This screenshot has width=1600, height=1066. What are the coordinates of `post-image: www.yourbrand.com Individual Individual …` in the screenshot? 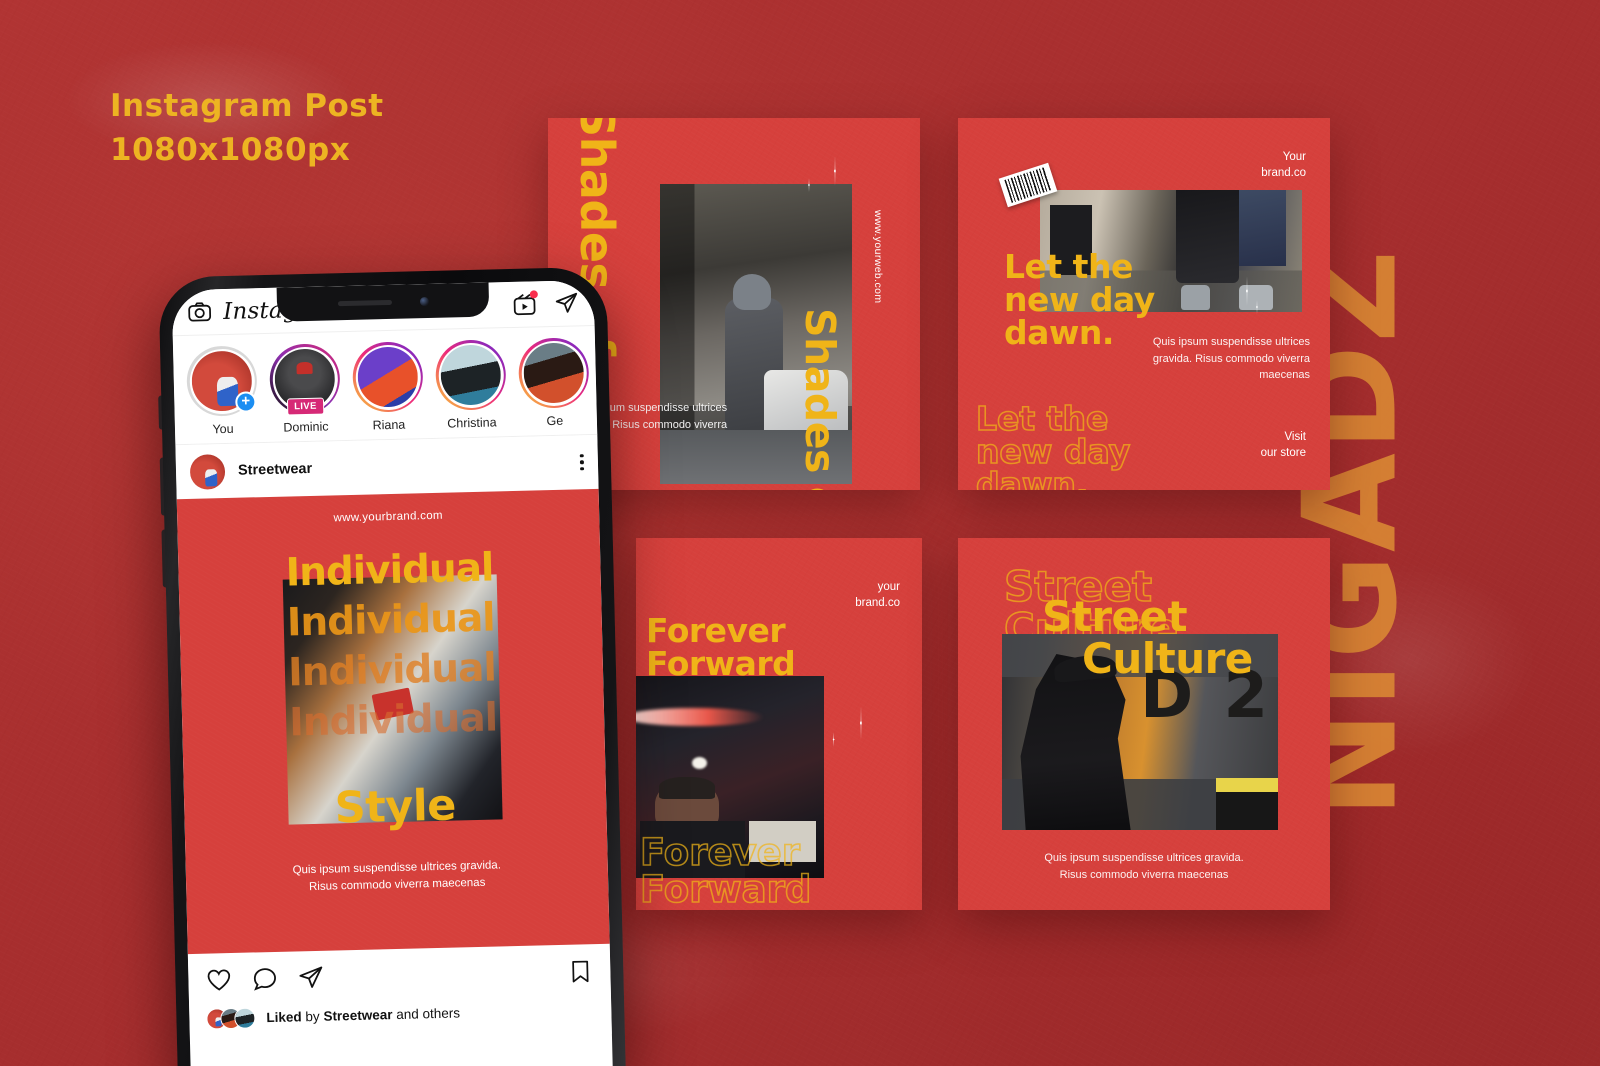 It's located at (393, 721).